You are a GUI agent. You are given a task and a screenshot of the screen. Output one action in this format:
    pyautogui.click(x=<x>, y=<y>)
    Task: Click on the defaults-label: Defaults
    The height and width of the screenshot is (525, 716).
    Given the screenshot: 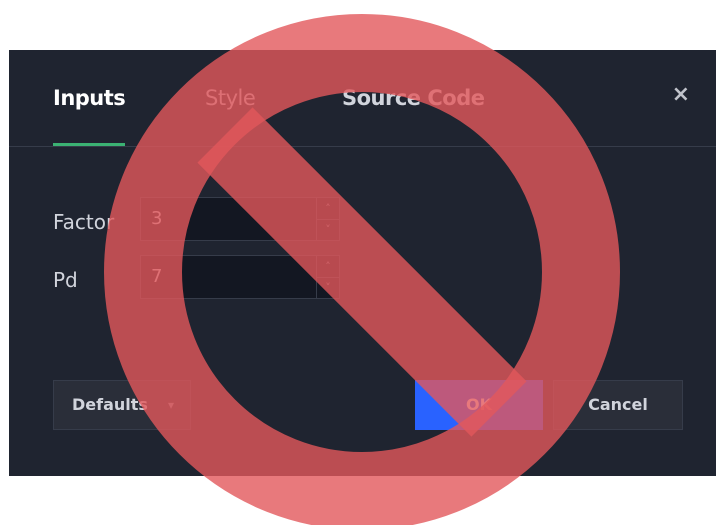 What is the action you would take?
    pyautogui.click(x=110, y=404)
    